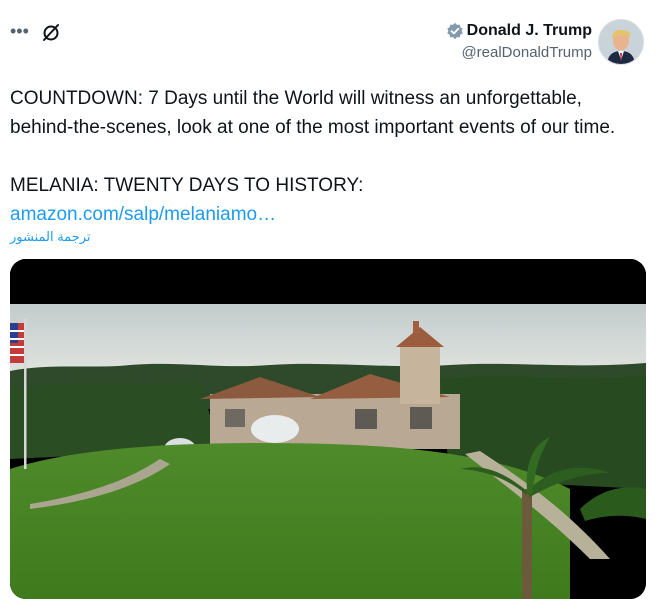 The height and width of the screenshot is (599, 658). What do you see at coordinates (187, 185) in the screenshot?
I see `tweet-text-line: MELANIA: TWENTY DAYS TO HISTORY:` at bounding box center [187, 185].